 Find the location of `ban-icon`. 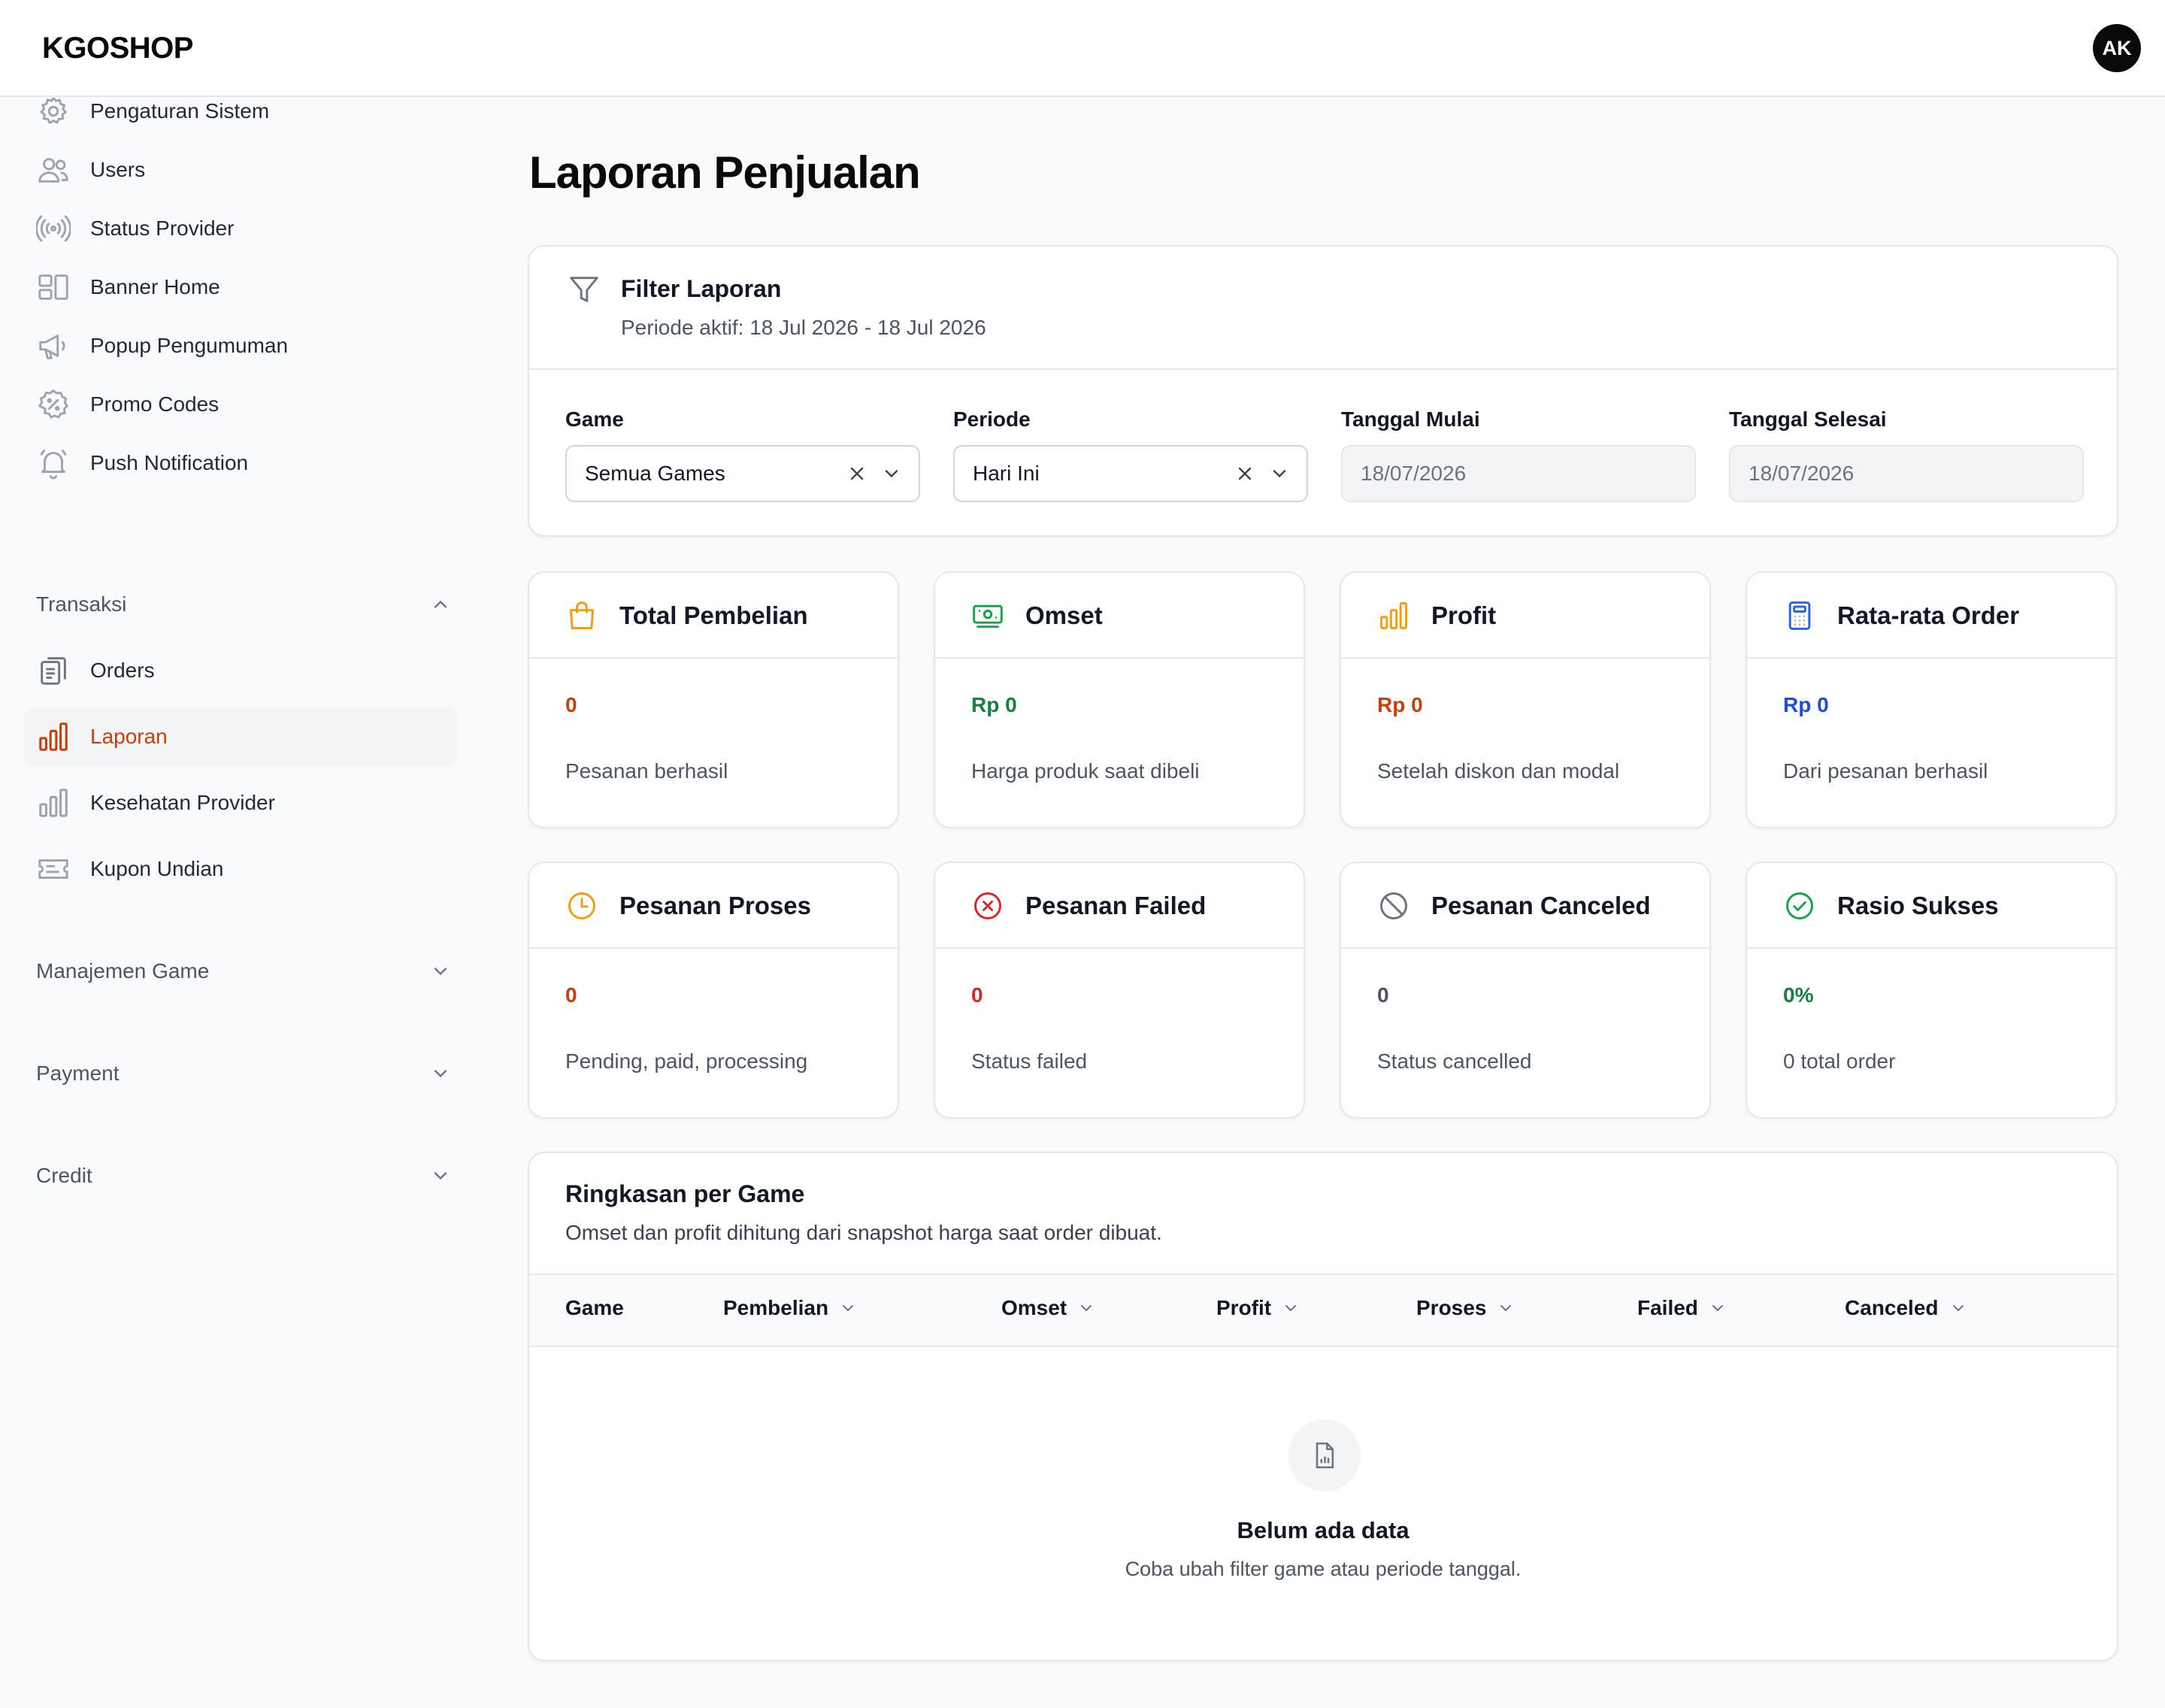

ban-icon is located at coordinates (1393, 905).